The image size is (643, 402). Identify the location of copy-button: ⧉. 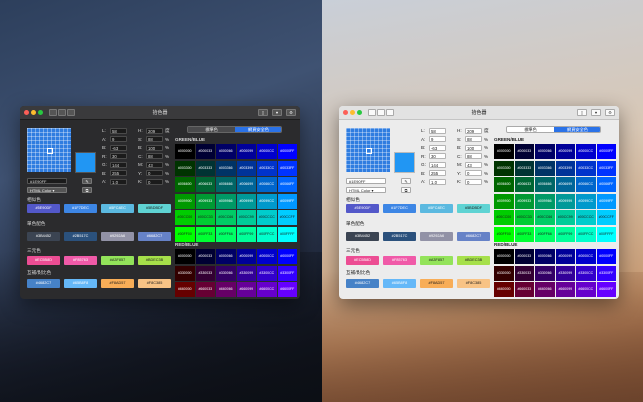
(406, 190).